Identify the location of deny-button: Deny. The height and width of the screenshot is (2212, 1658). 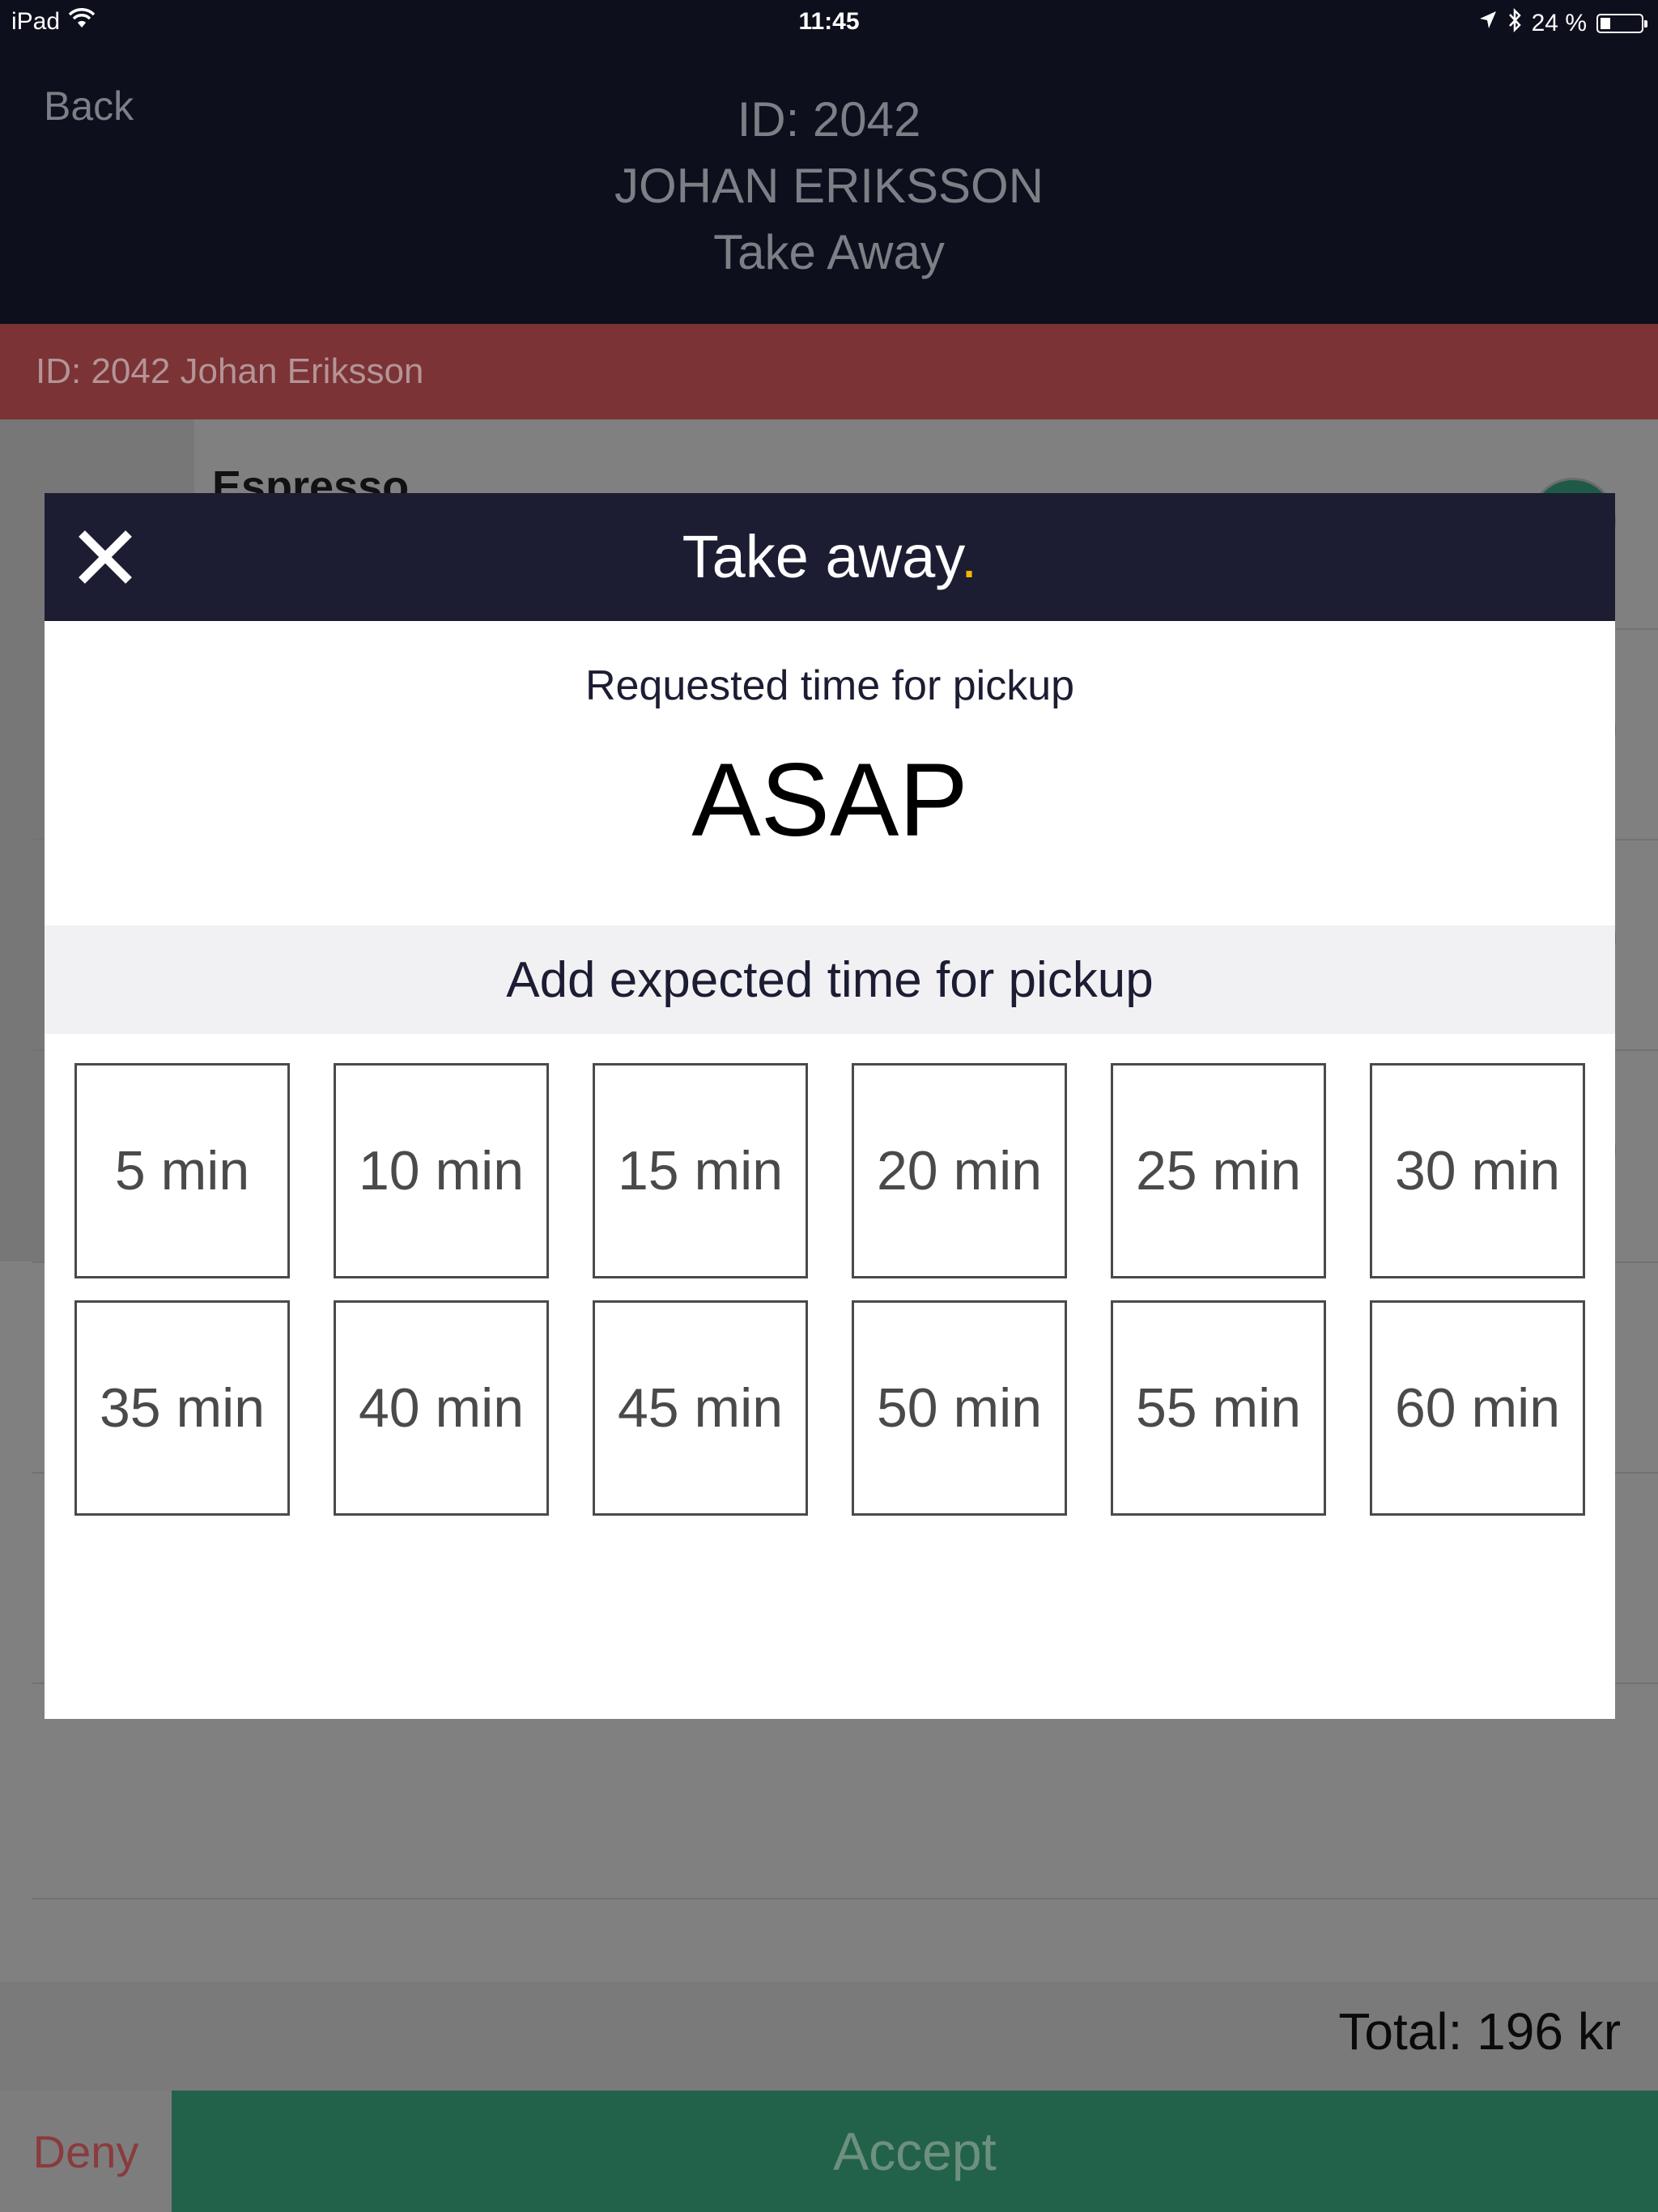
(86, 2151).